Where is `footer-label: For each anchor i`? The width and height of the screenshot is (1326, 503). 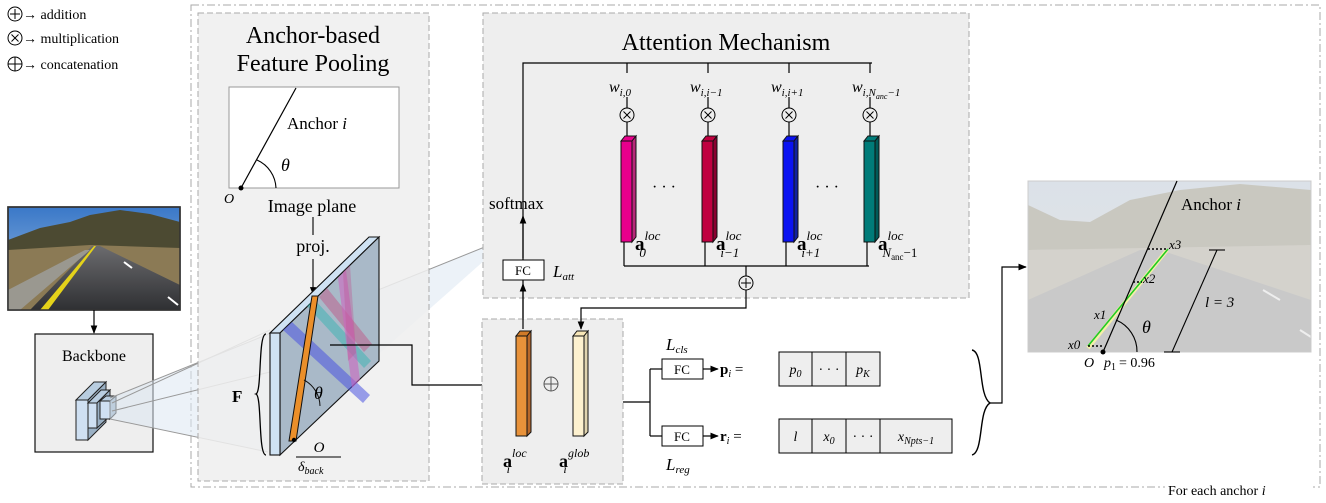
footer-label: For each anchor i is located at coordinates (1217, 491).